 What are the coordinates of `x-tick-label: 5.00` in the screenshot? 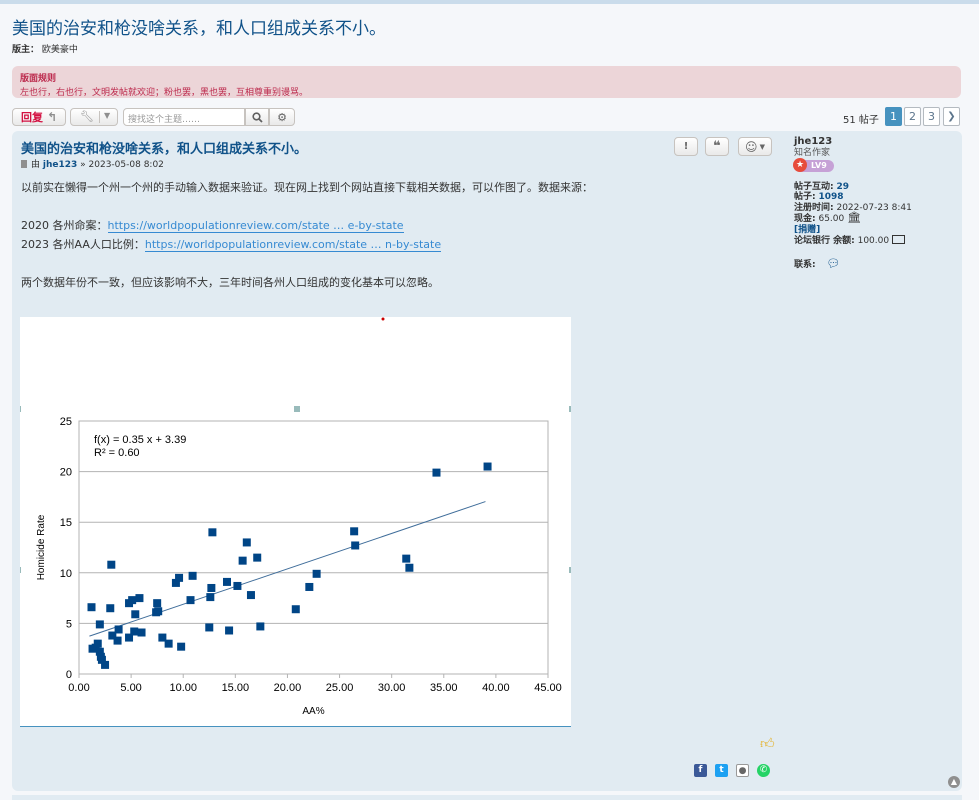 It's located at (130, 688).